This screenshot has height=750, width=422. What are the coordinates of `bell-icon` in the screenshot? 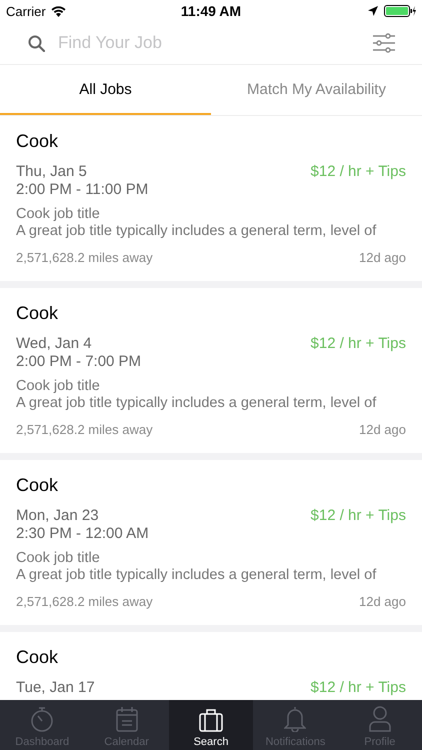 It's located at (295, 719).